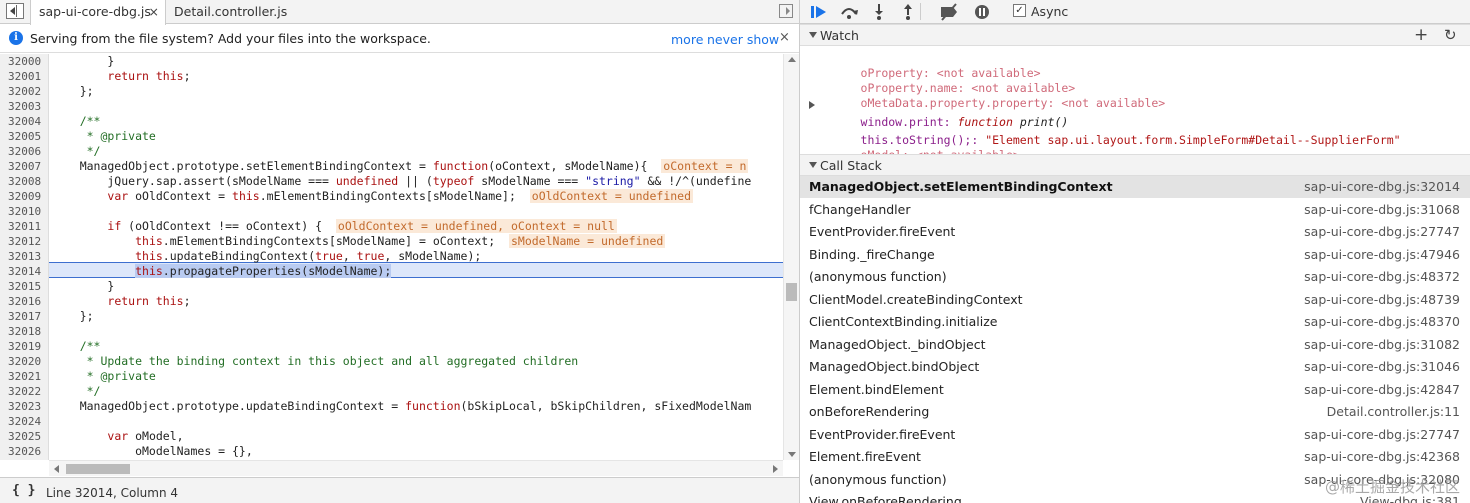  I want to click on line-number: 32025, so click(24, 436).